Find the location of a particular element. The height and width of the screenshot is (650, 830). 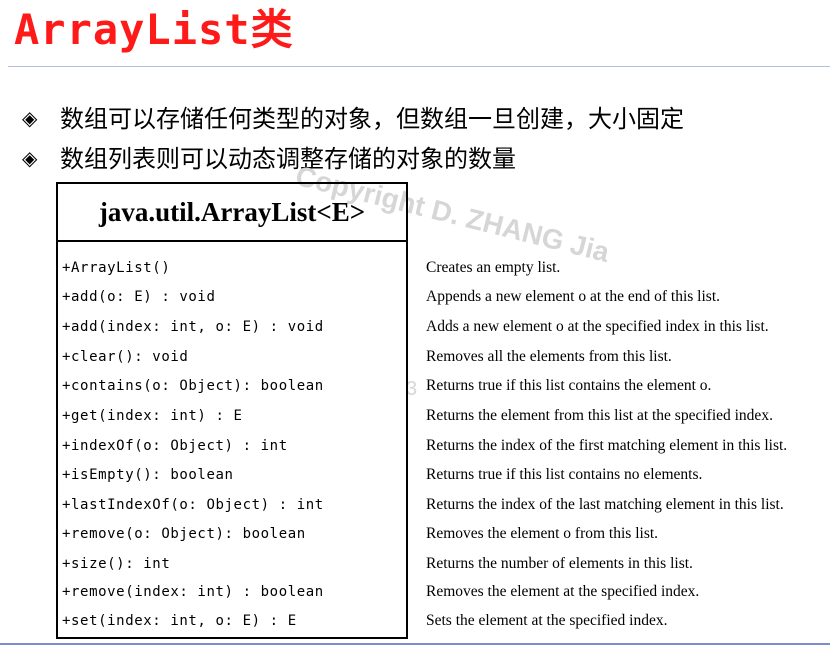

method-signature: +add(index: int, o: E) : void is located at coordinates (193, 327).